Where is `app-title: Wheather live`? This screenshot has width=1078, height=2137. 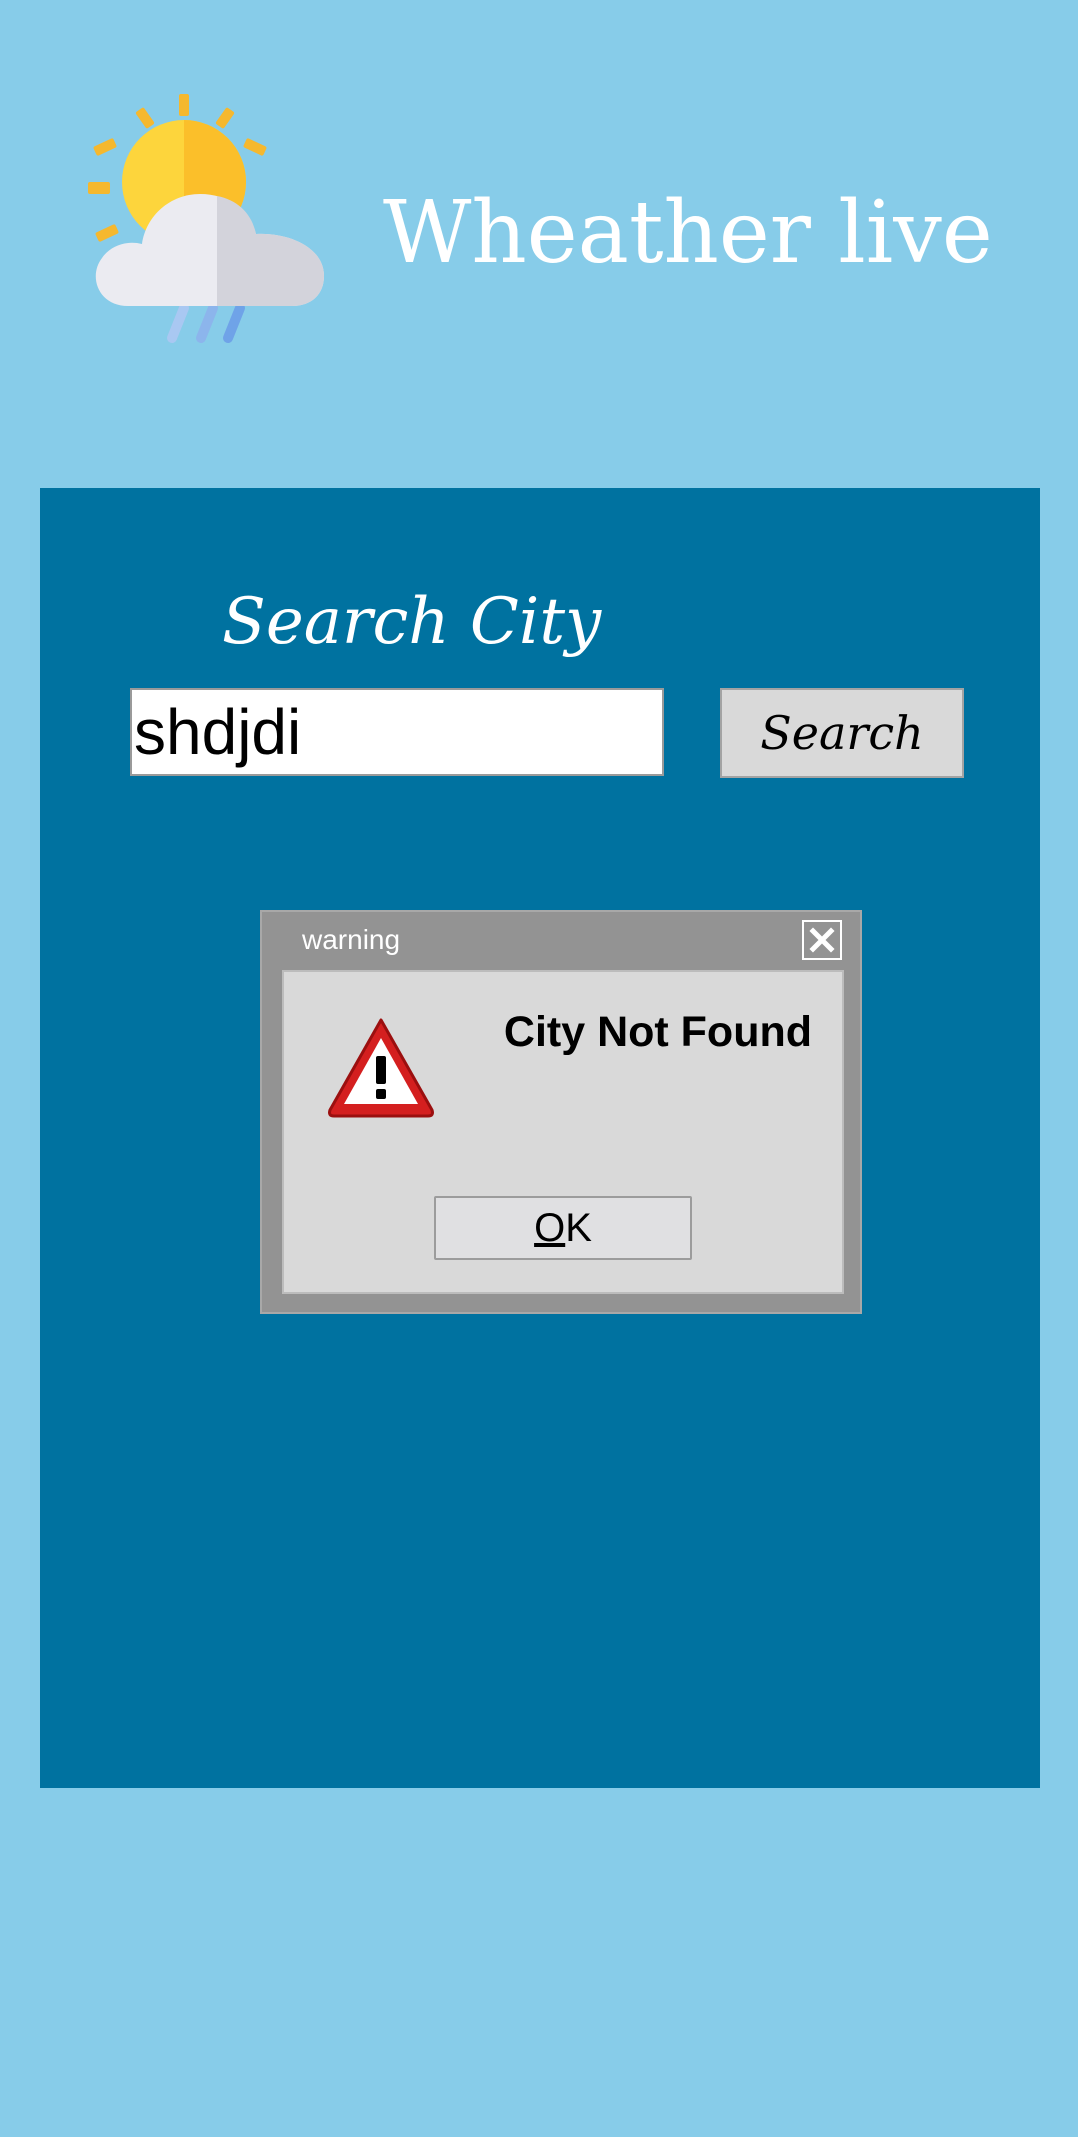 app-title: Wheather live is located at coordinates (688, 233).